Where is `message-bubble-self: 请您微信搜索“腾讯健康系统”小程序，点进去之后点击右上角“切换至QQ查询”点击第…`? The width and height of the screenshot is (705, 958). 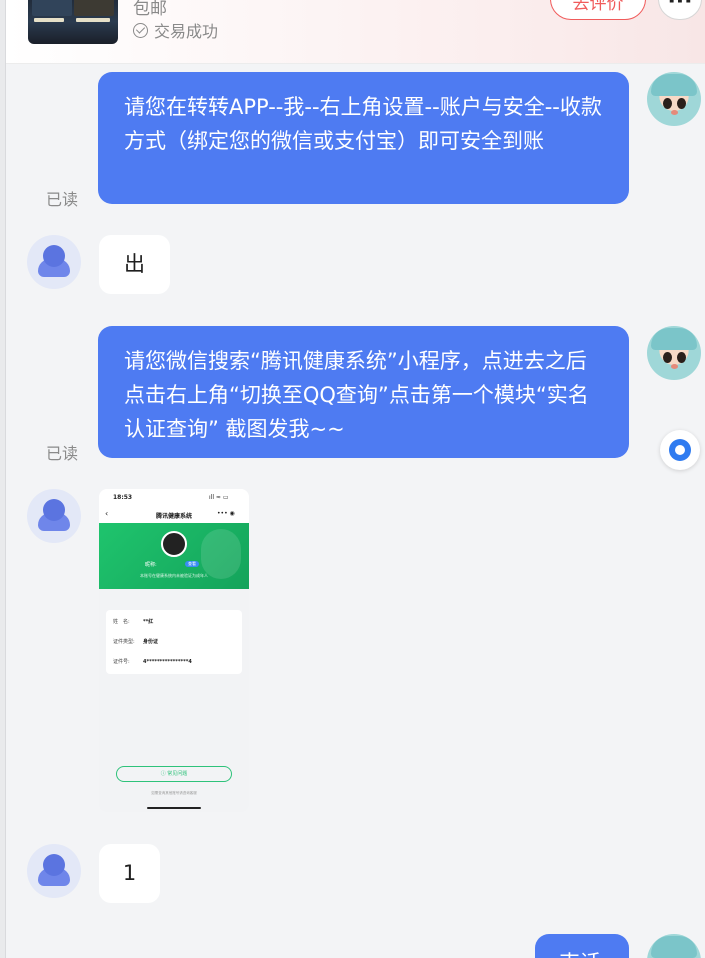 message-bubble-self: 请您微信搜索“腾讯健康系统”小程序，点进去之后点击右上角“切换至QQ查询”点击第… is located at coordinates (363, 392).